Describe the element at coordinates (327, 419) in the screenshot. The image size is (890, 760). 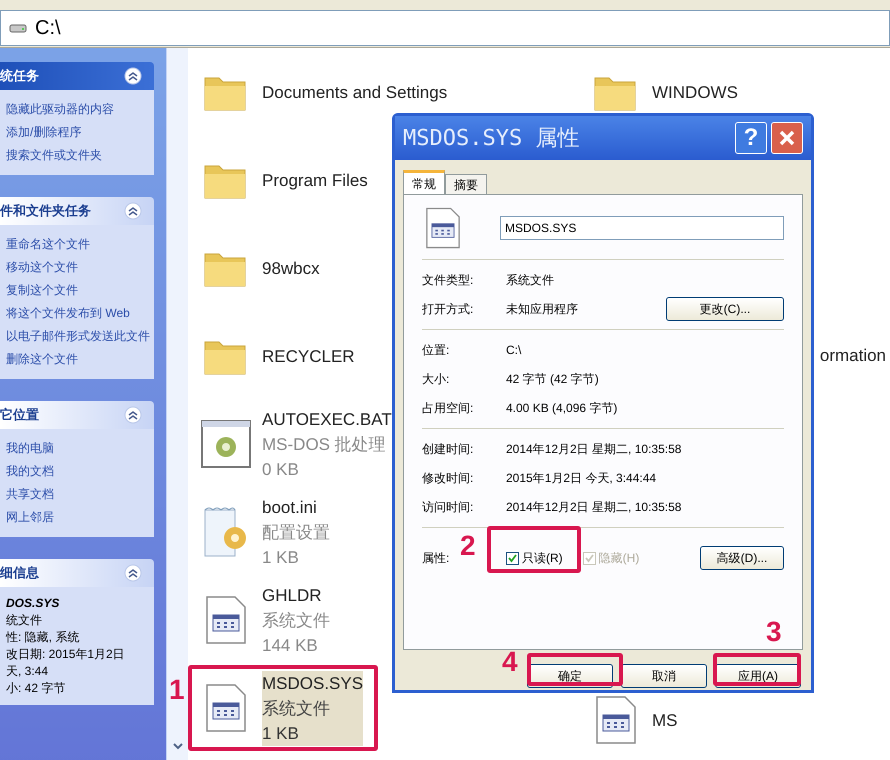
I see `file-name: AUTOEXEC.BAT` at that location.